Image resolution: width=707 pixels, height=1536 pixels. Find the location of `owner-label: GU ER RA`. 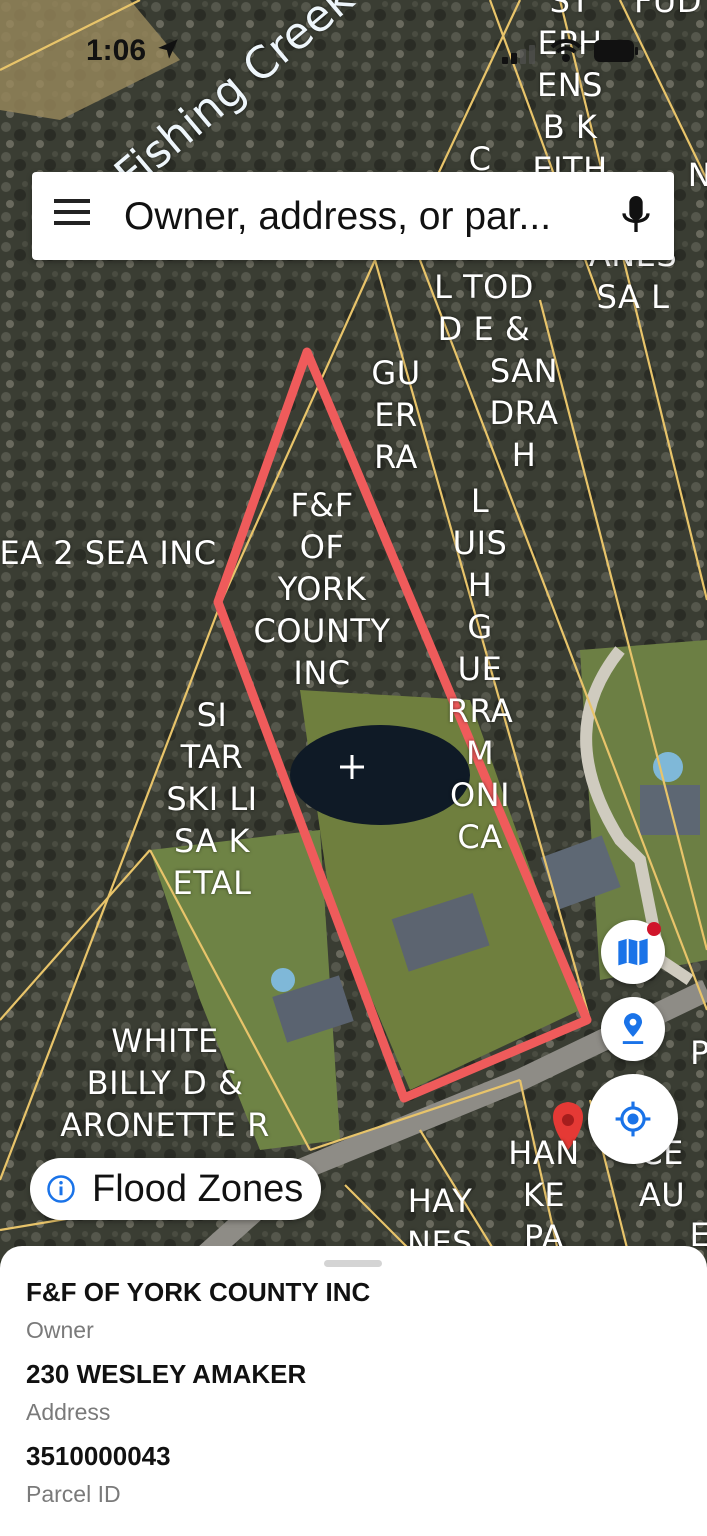

owner-label: GU ER RA is located at coordinates (396, 415).